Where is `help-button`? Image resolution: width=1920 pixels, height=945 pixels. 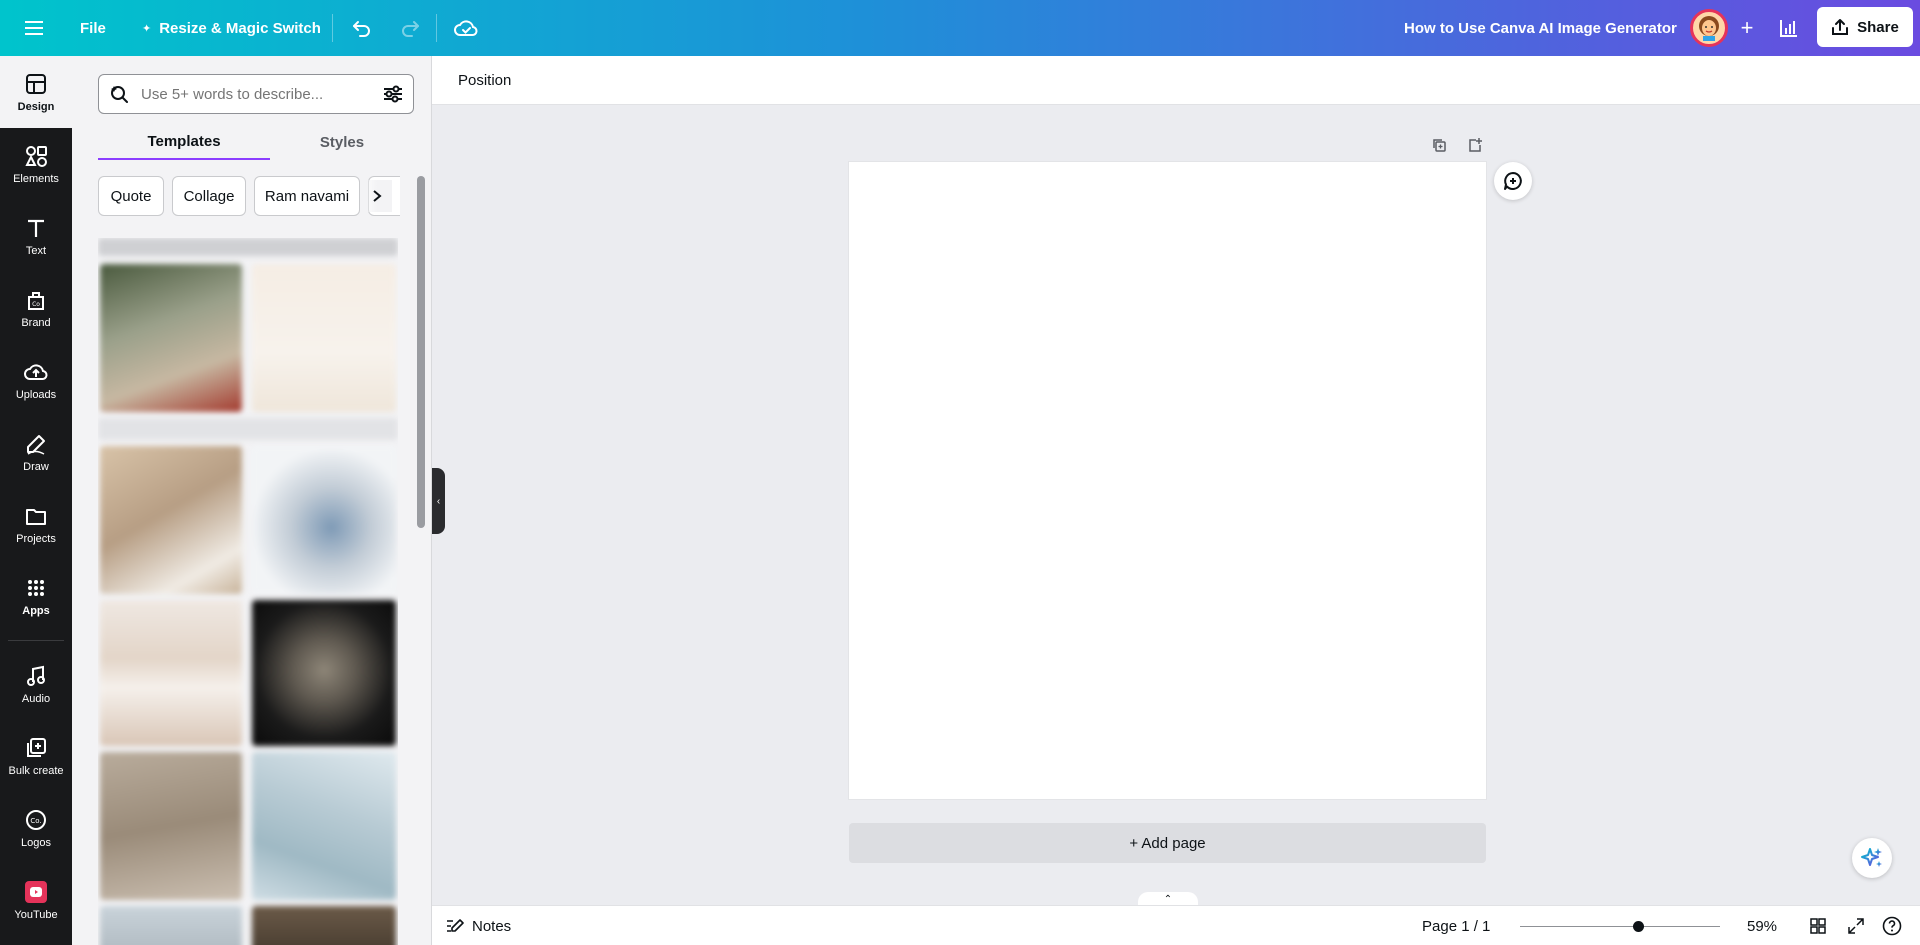
help-button is located at coordinates (1892, 926).